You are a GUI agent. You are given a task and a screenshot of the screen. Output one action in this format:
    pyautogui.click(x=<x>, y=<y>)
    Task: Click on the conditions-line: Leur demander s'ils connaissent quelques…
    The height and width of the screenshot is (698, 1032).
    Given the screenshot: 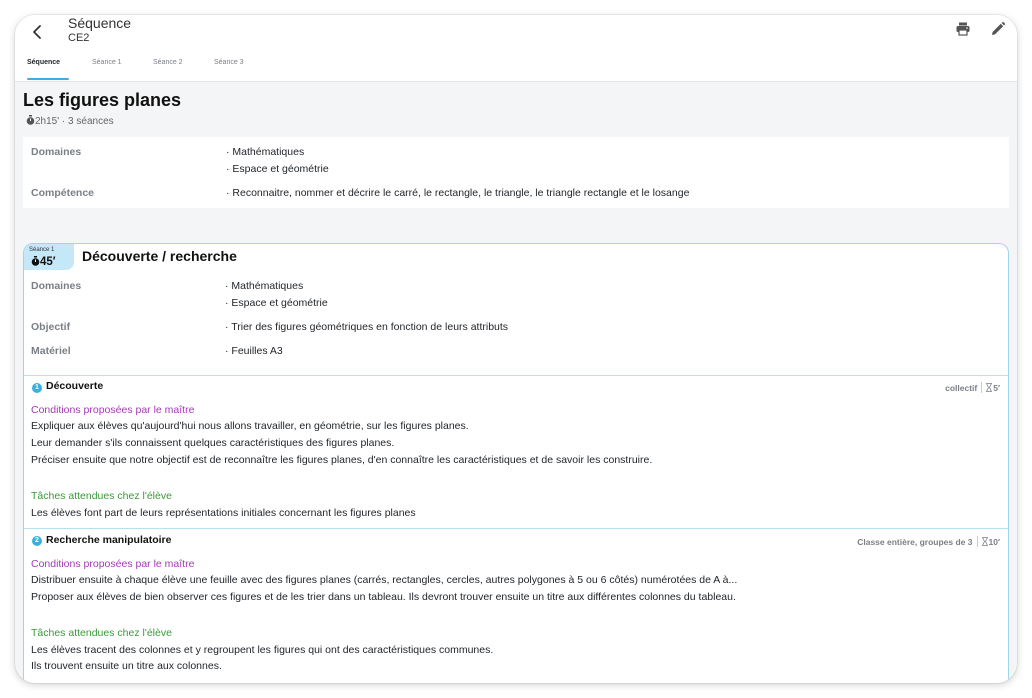 What is the action you would take?
    pyautogui.click(x=213, y=443)
    